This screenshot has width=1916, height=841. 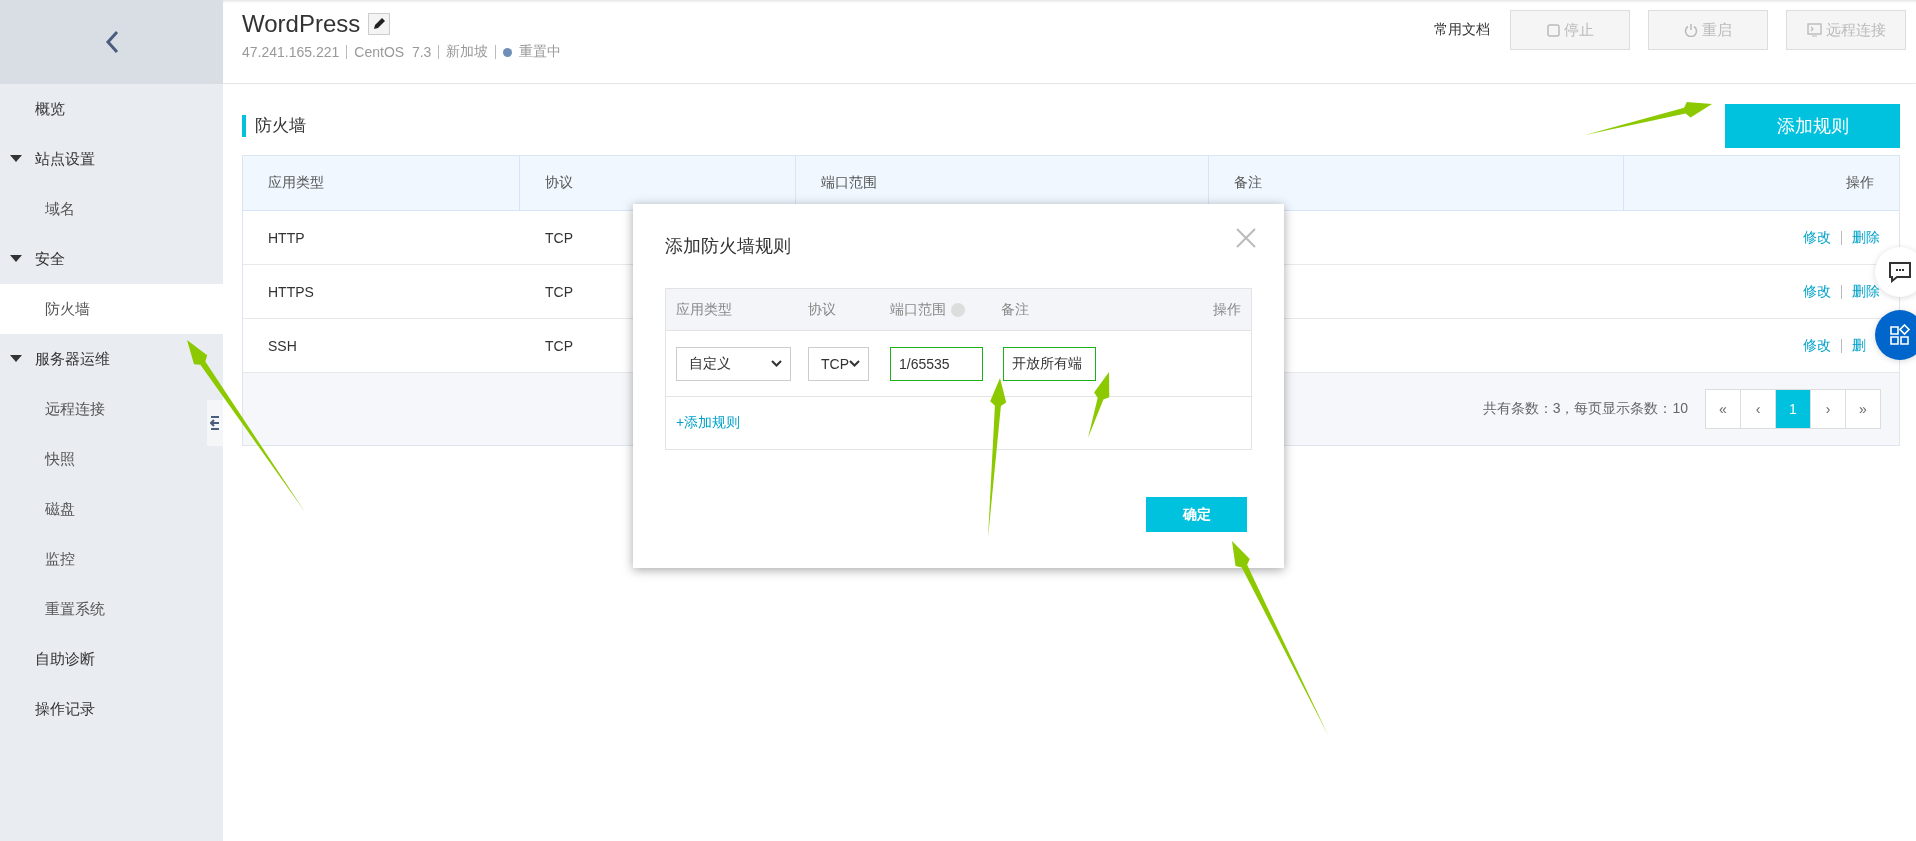 I want to click on sidebar-subitem: 远程连接, so click(x=102, y=409).